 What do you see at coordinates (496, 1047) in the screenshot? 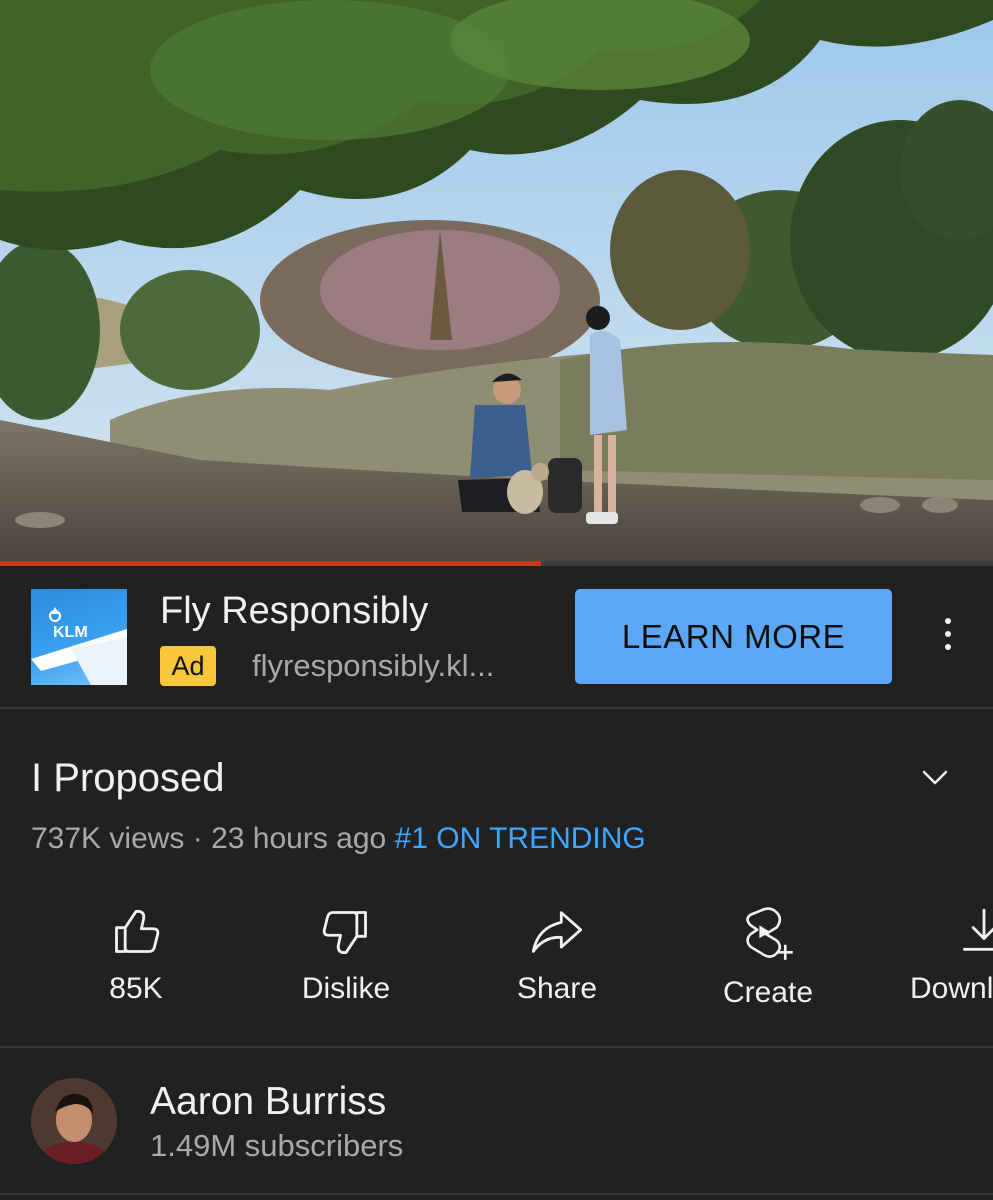
I see `section-divider` at bounding box center [496, 1047].